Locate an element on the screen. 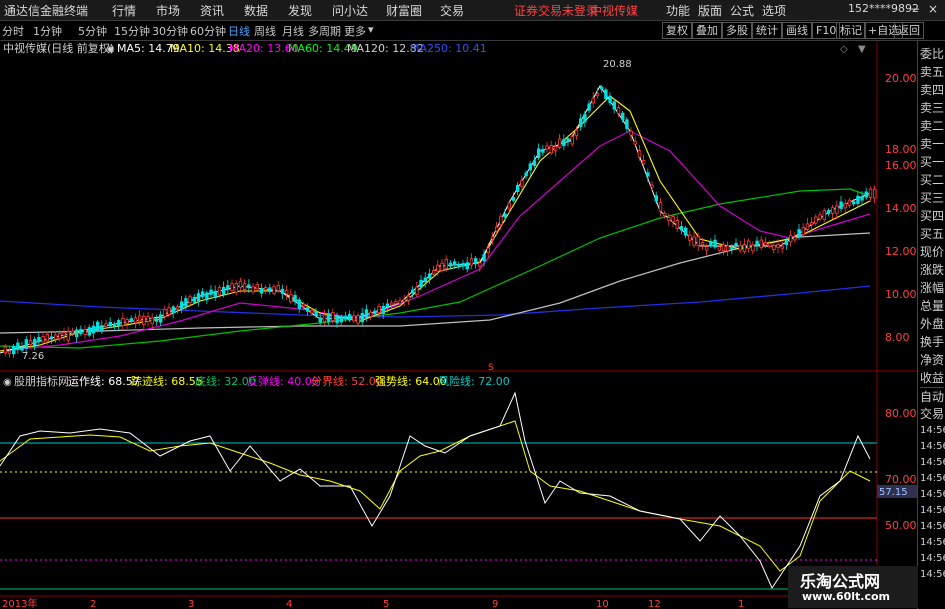  chart-title: 中视传媒(日线 前复权) is located at coordinates (58, 48).